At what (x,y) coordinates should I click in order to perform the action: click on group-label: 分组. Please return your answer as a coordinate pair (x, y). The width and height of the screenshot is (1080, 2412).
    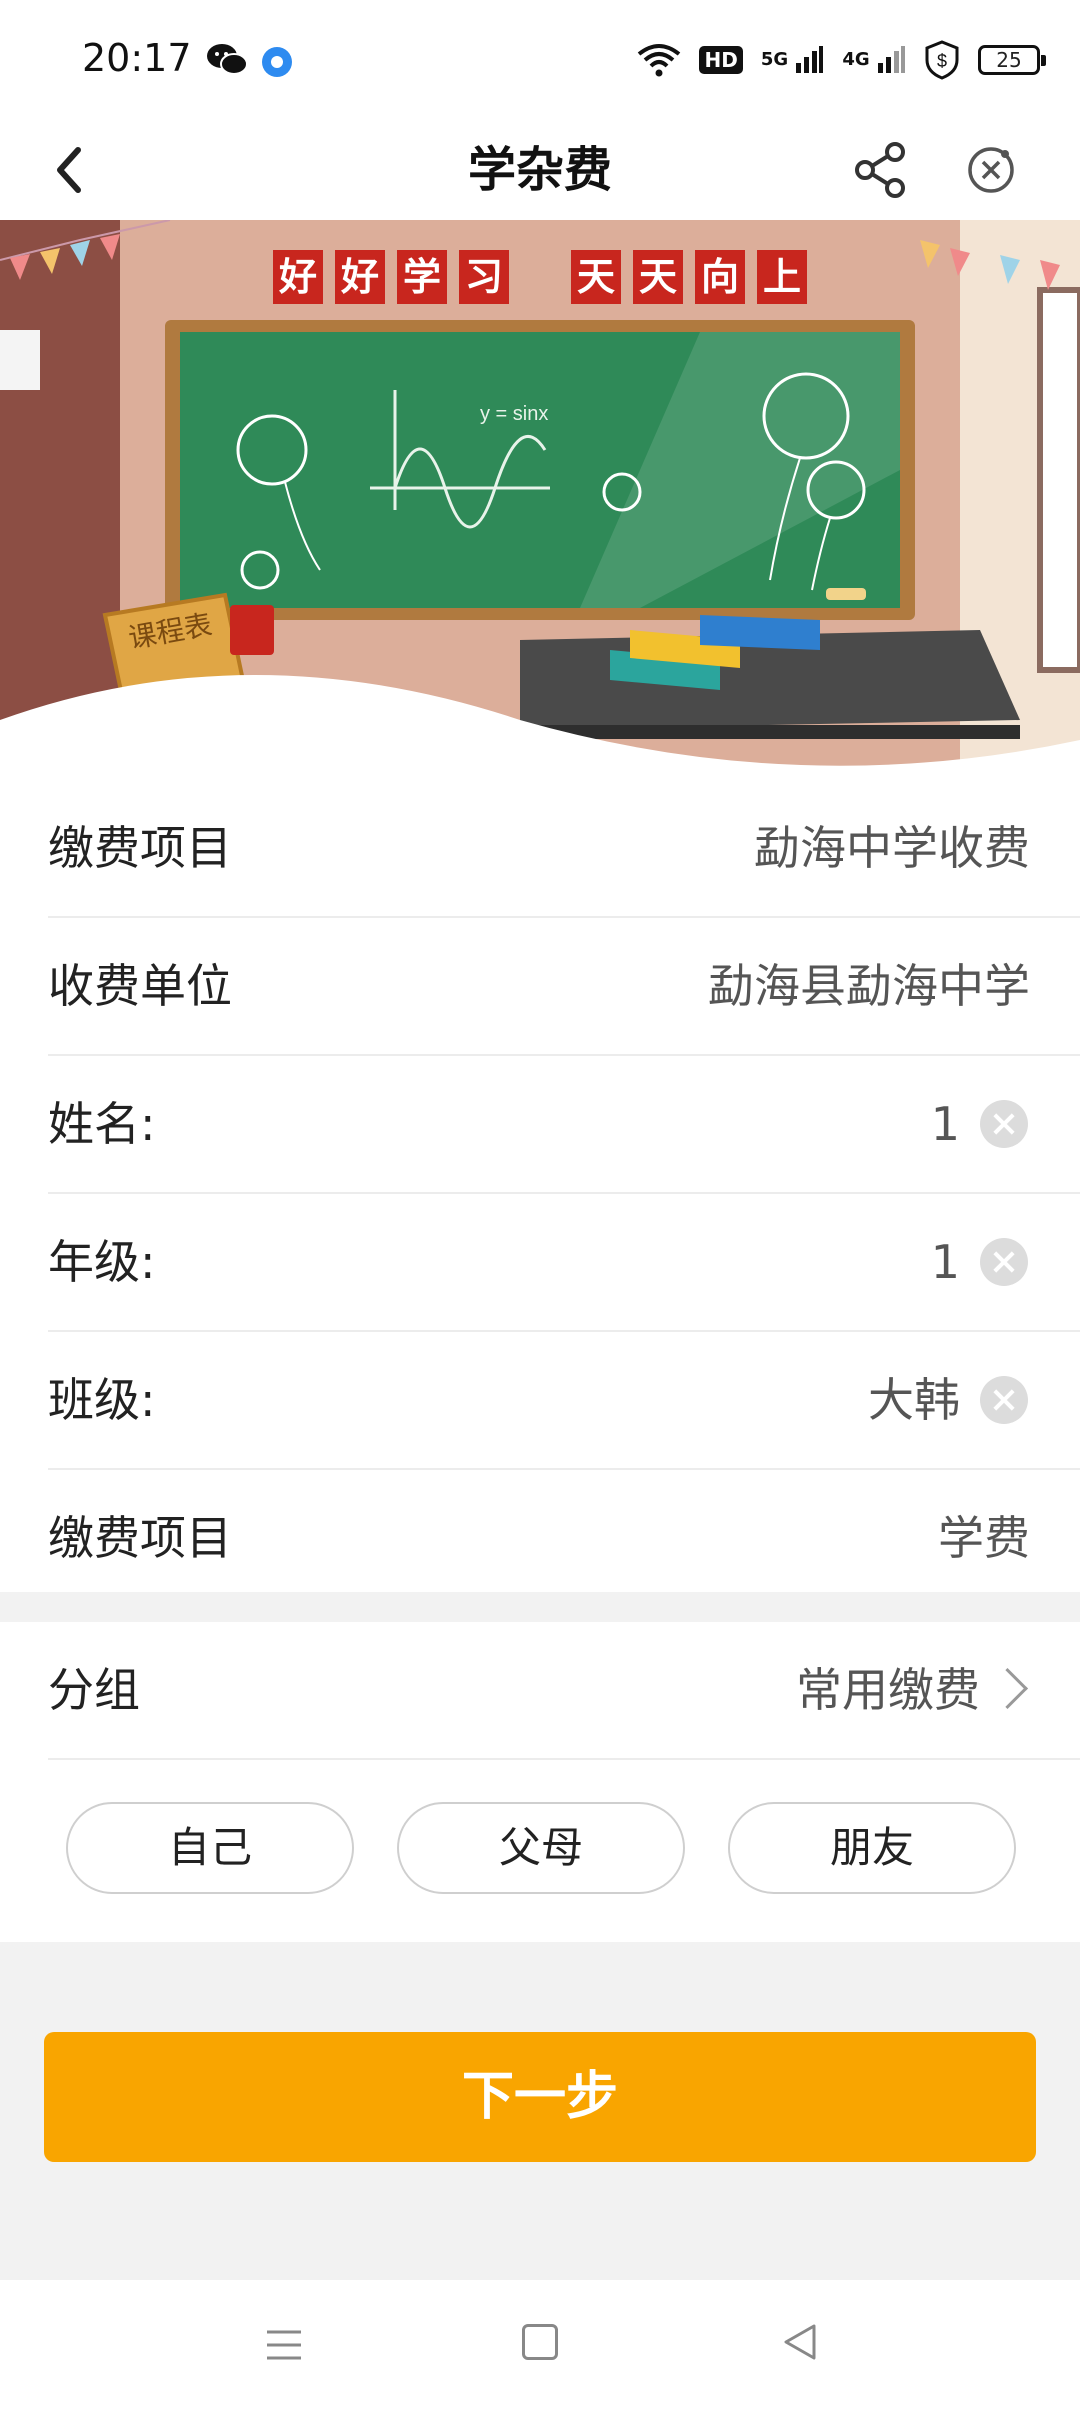
    Looking at the image, I should click on (94, 1690).